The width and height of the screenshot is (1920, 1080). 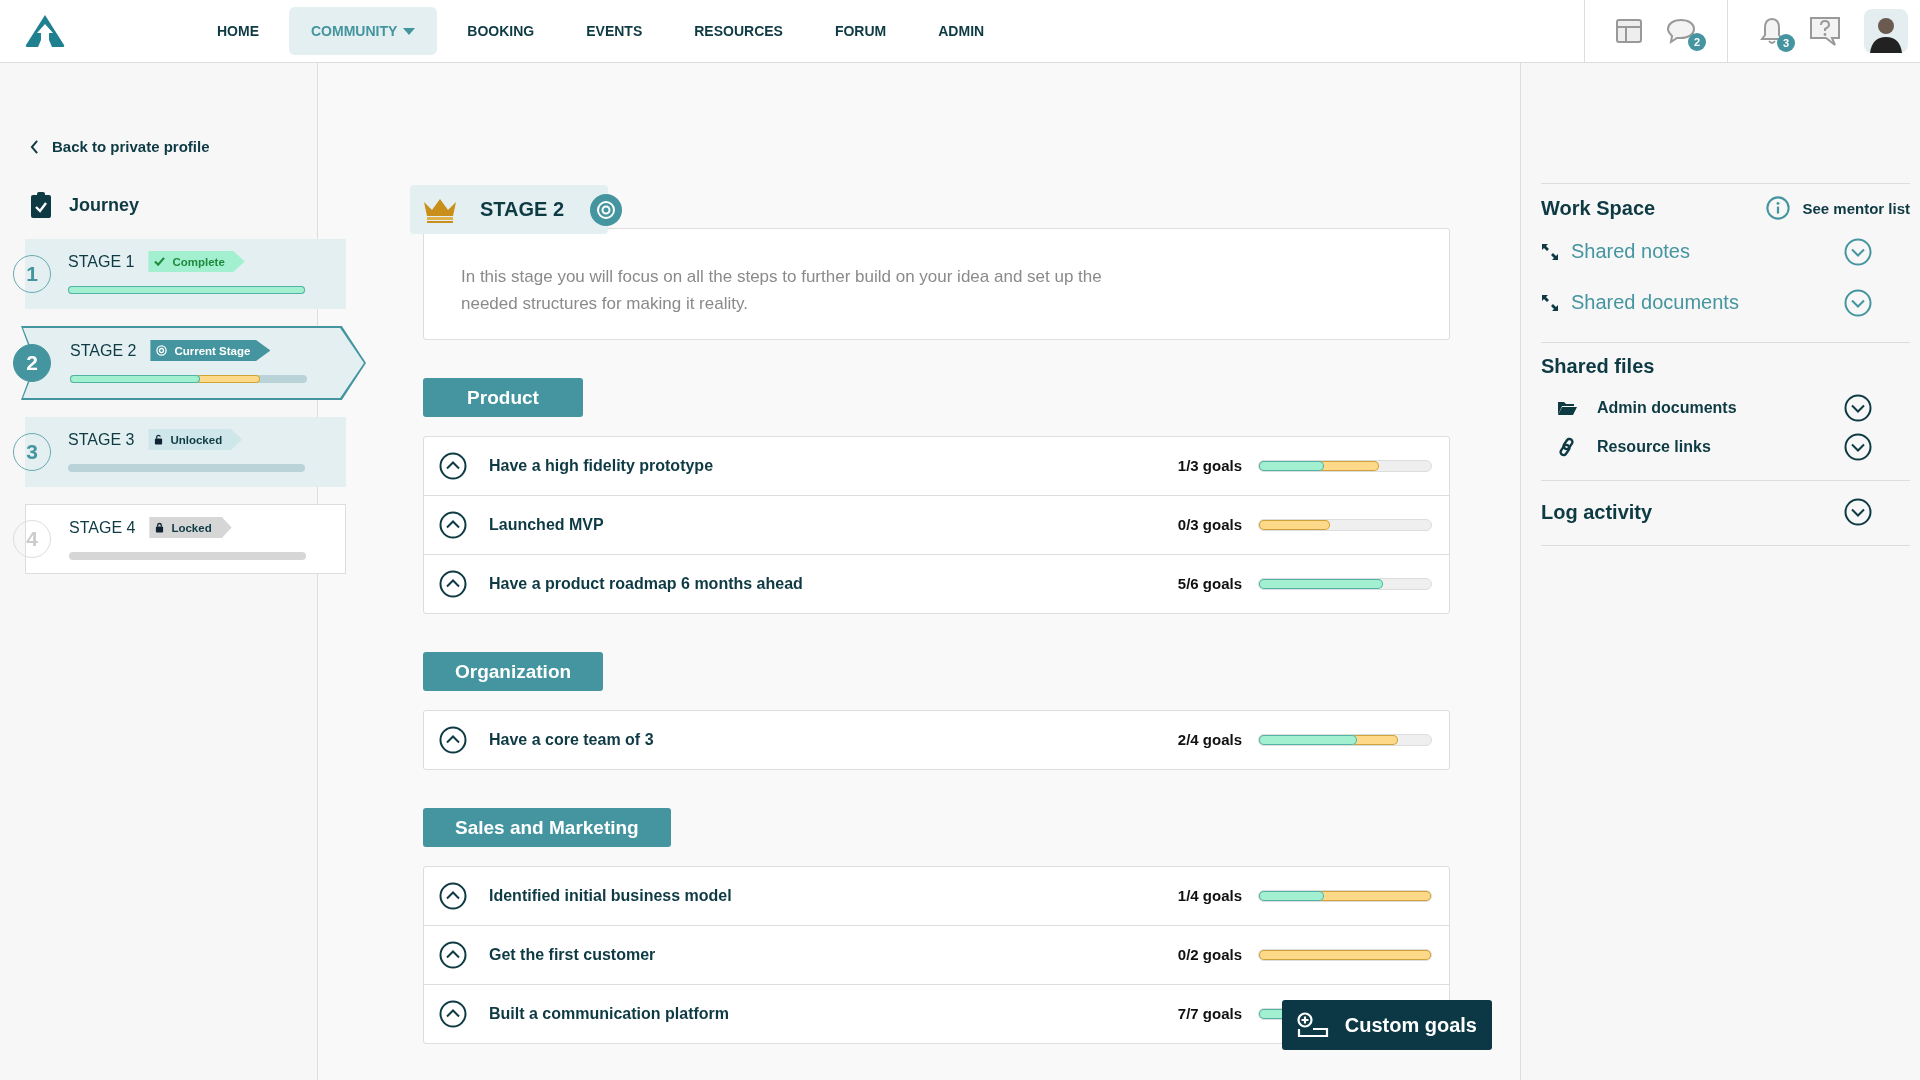 I want to click on goal-title: Have a high fidelity prototype, so click(x=601, y=465).